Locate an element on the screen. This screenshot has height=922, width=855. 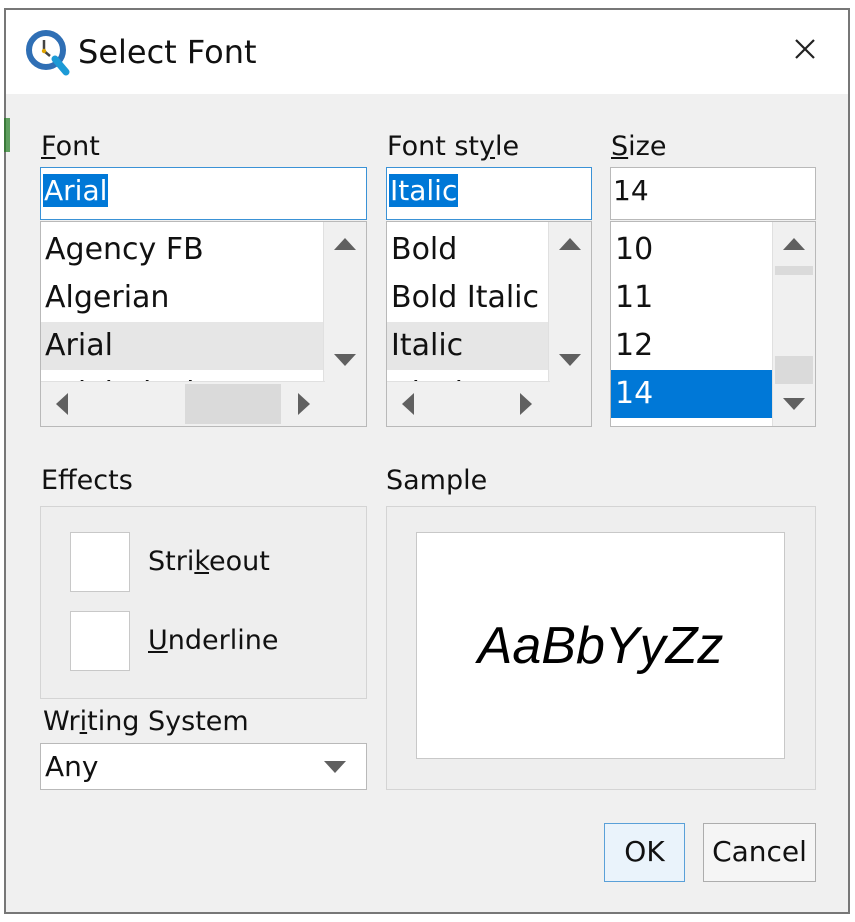
sample-preview: AaBbYyZz is located at coordinates (600, 645).